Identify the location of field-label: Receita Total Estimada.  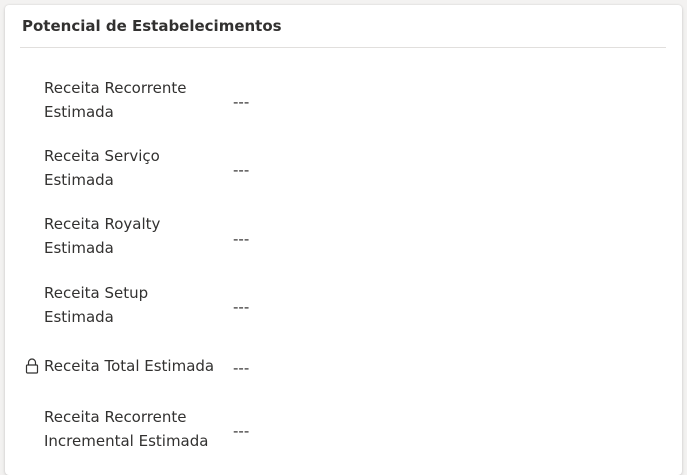
(129, 366).